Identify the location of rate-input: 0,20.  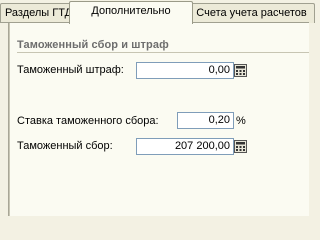
(205, 120).